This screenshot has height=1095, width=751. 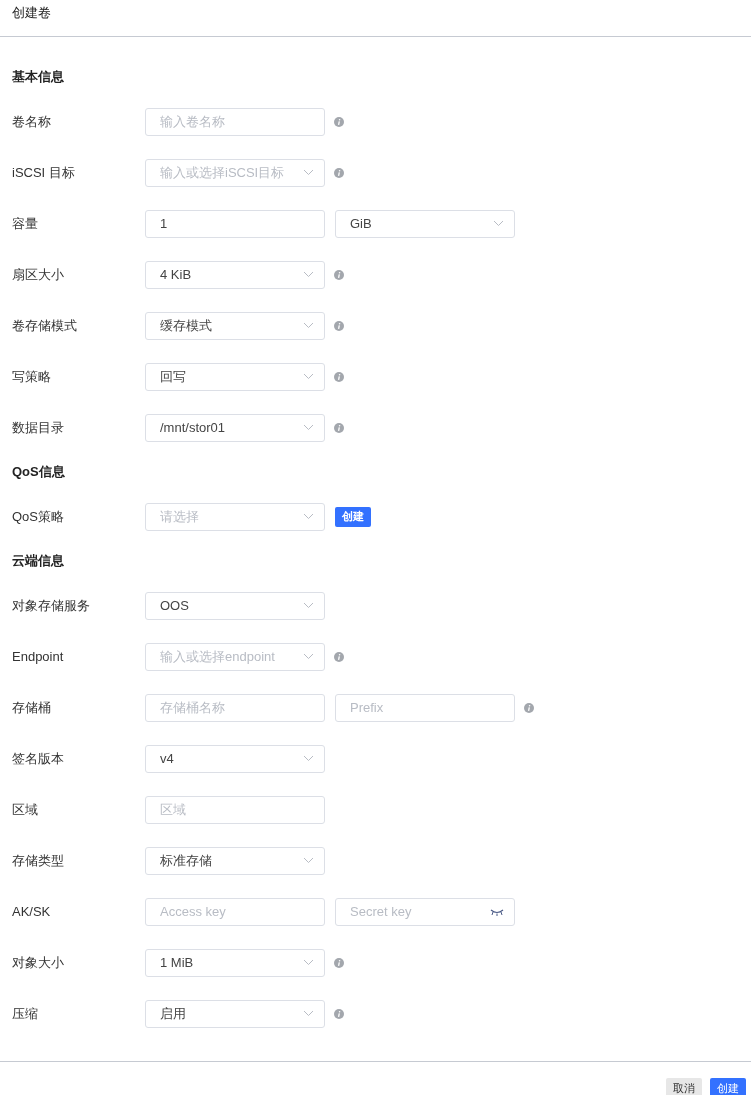 I want to click on field-label: 扇区大小, so click(x=38, y=274).